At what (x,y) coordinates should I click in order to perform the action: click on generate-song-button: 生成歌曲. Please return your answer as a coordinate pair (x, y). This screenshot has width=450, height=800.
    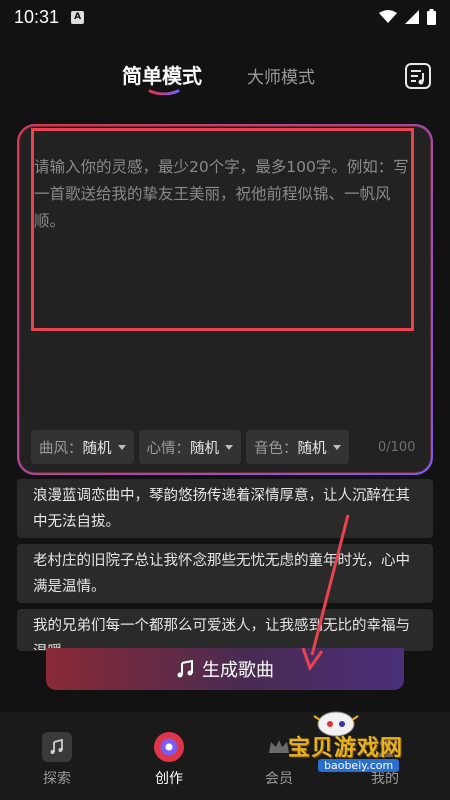
    Looking at the image, I should click on (225, 669).